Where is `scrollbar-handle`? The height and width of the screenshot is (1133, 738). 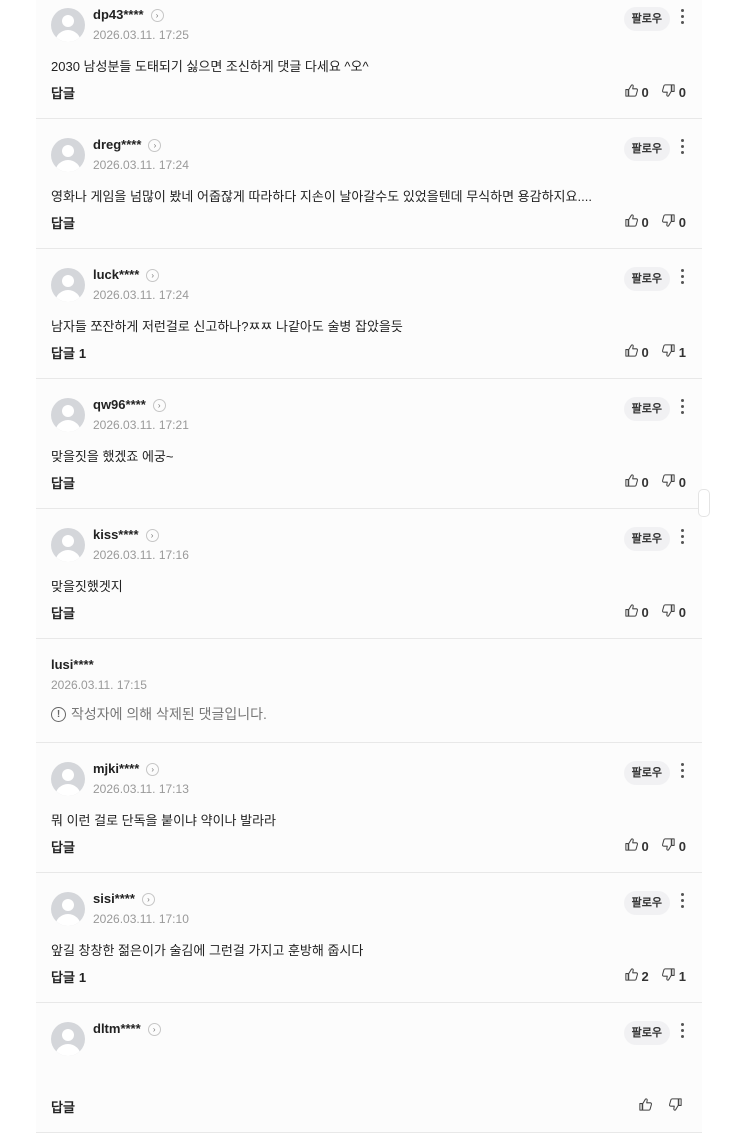 scrollbar-handle is located at coordinates (704, 503).